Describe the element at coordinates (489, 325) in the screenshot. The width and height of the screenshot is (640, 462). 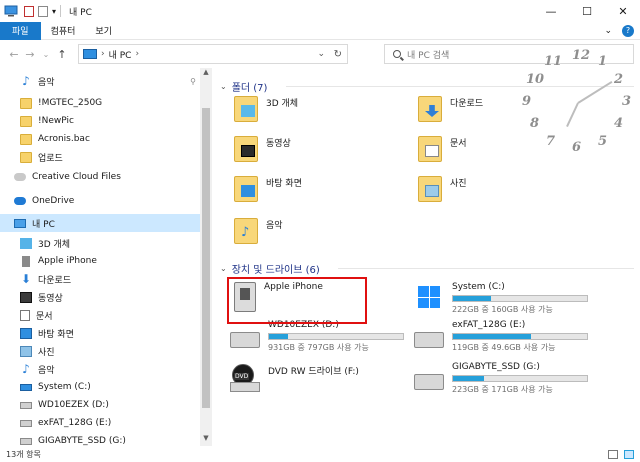
I see `drive-name: exFAT_128G (E:)` at that location.